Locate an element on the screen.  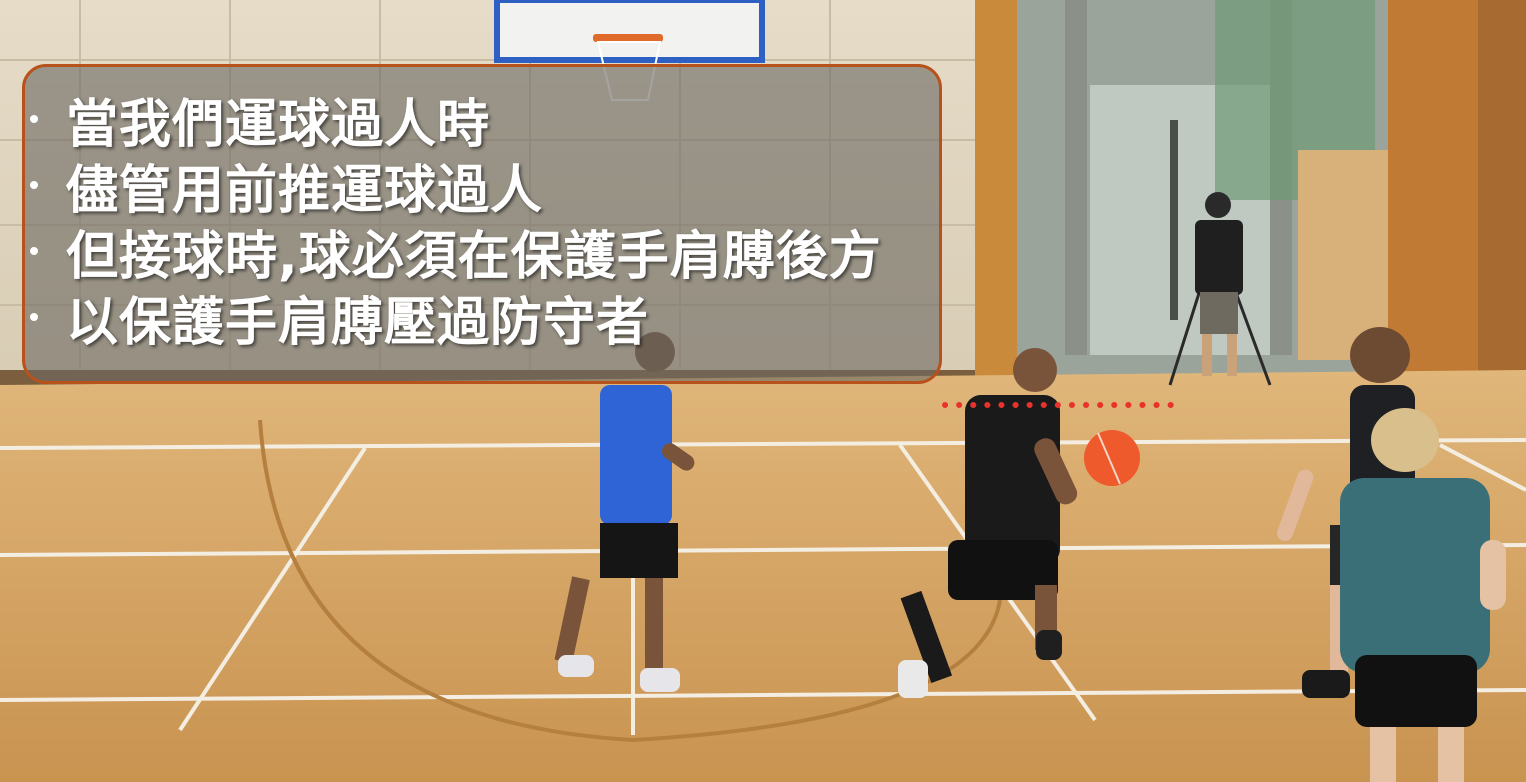
tip-text-1: 當我們運球過人時 is located at coordinates (278, 124).